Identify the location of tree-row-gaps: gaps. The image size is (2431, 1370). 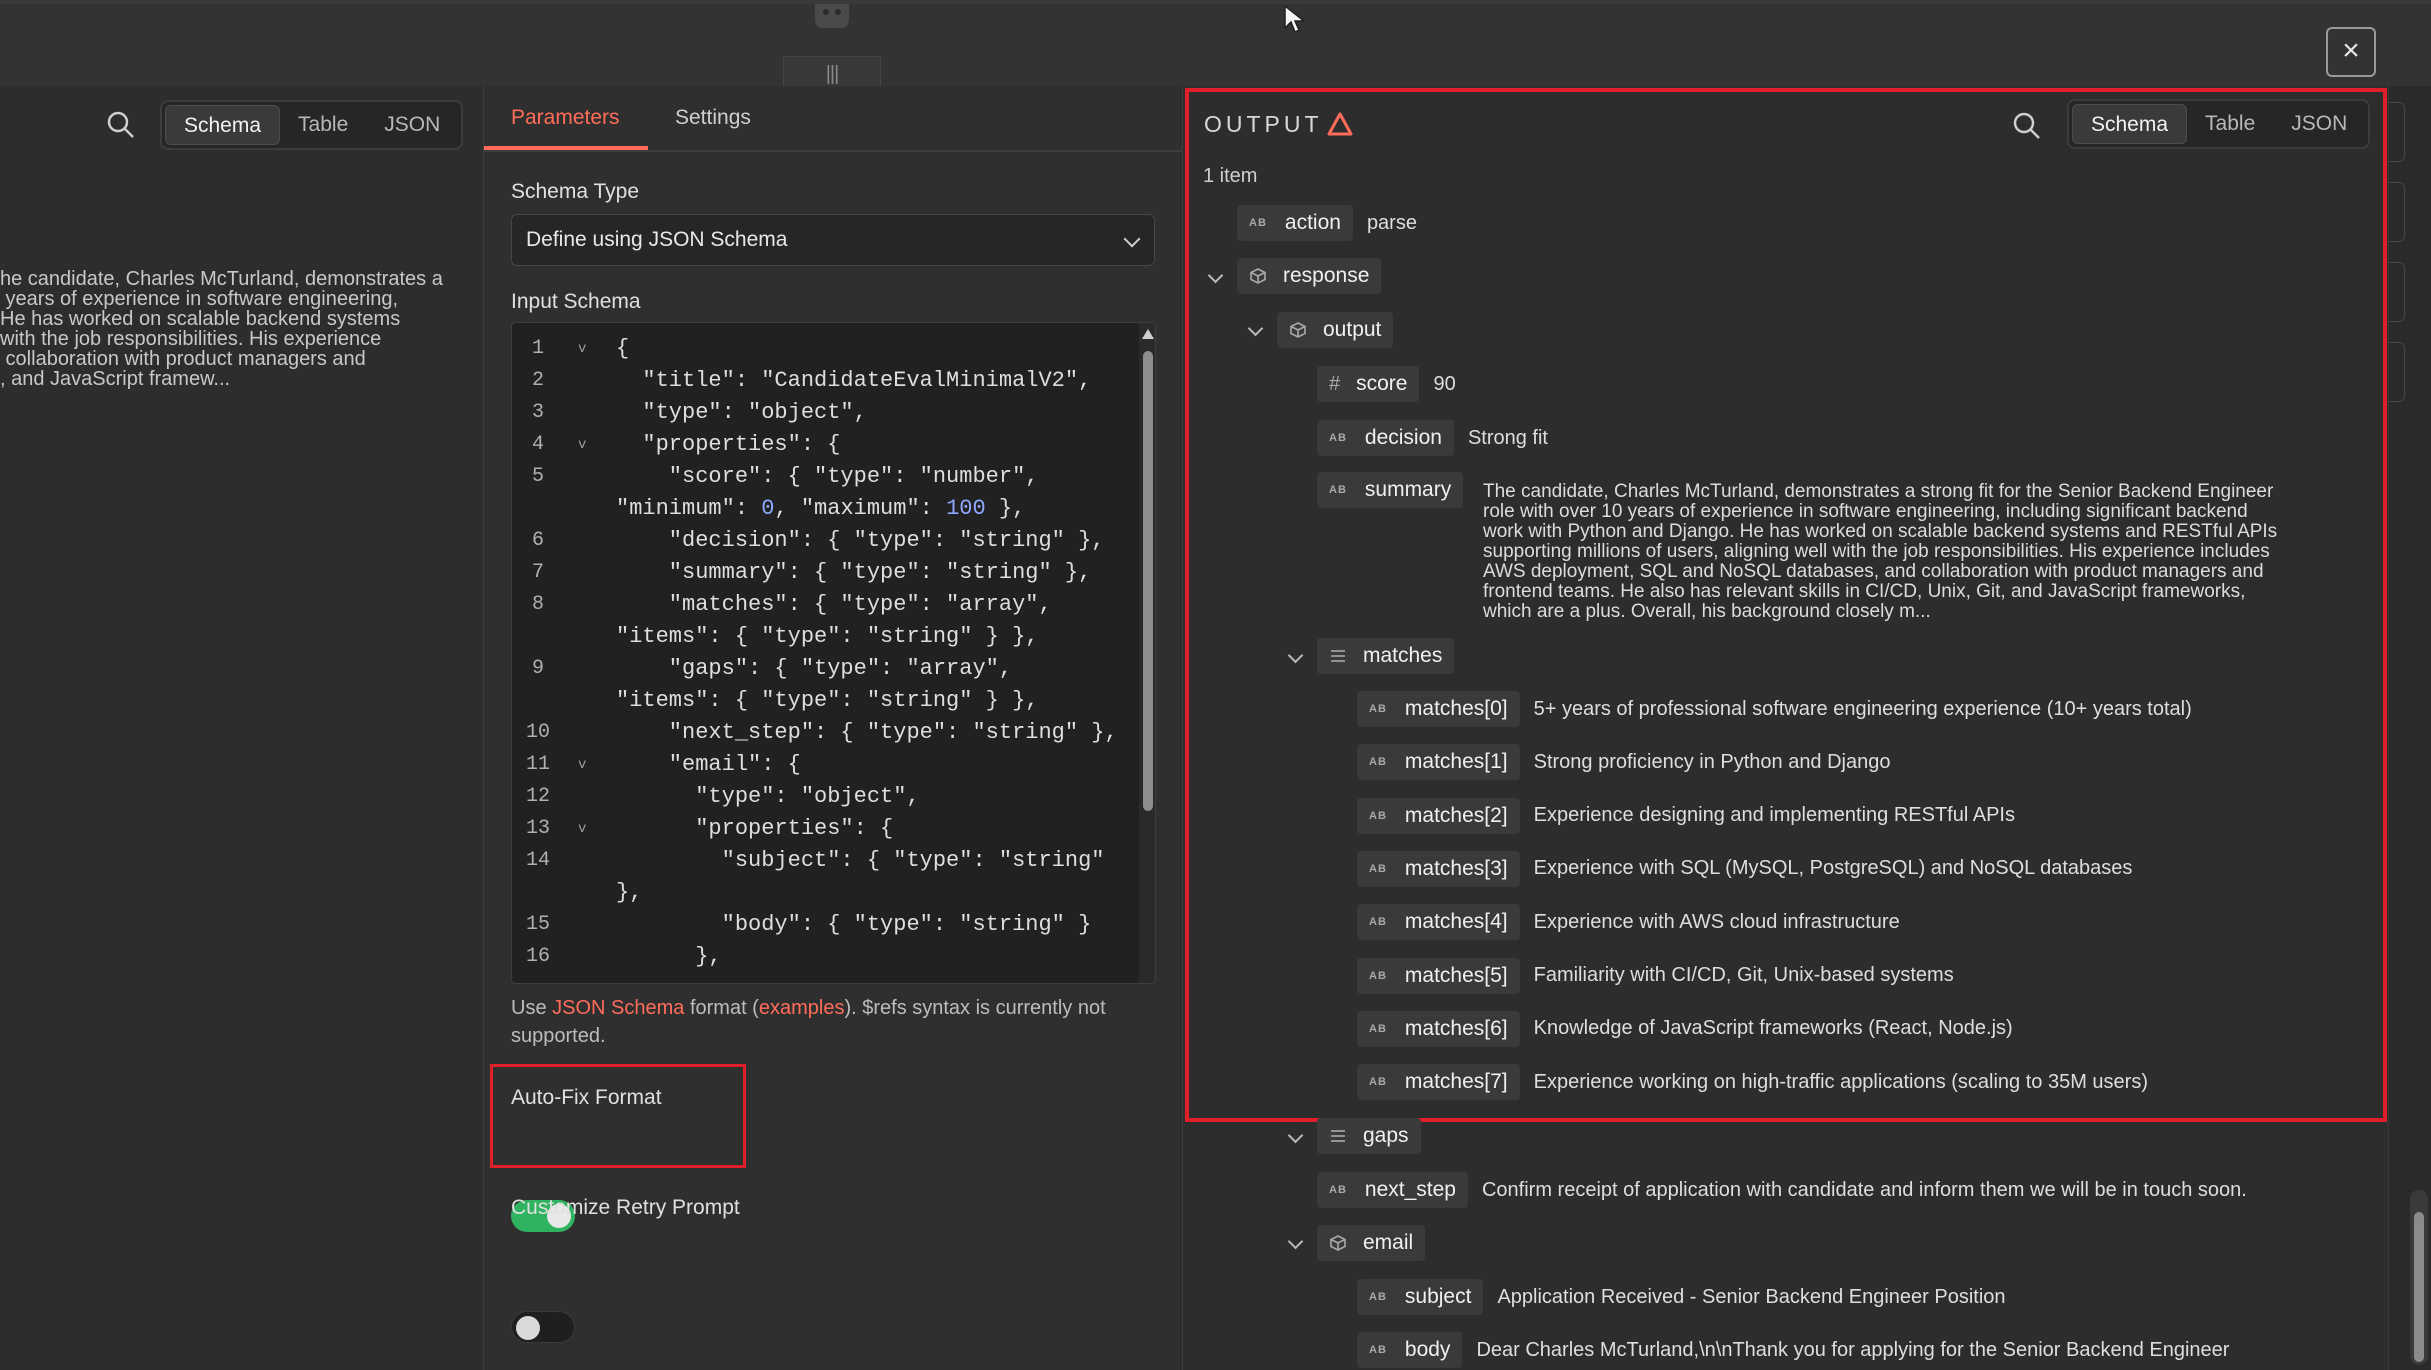
(1369, 1136).